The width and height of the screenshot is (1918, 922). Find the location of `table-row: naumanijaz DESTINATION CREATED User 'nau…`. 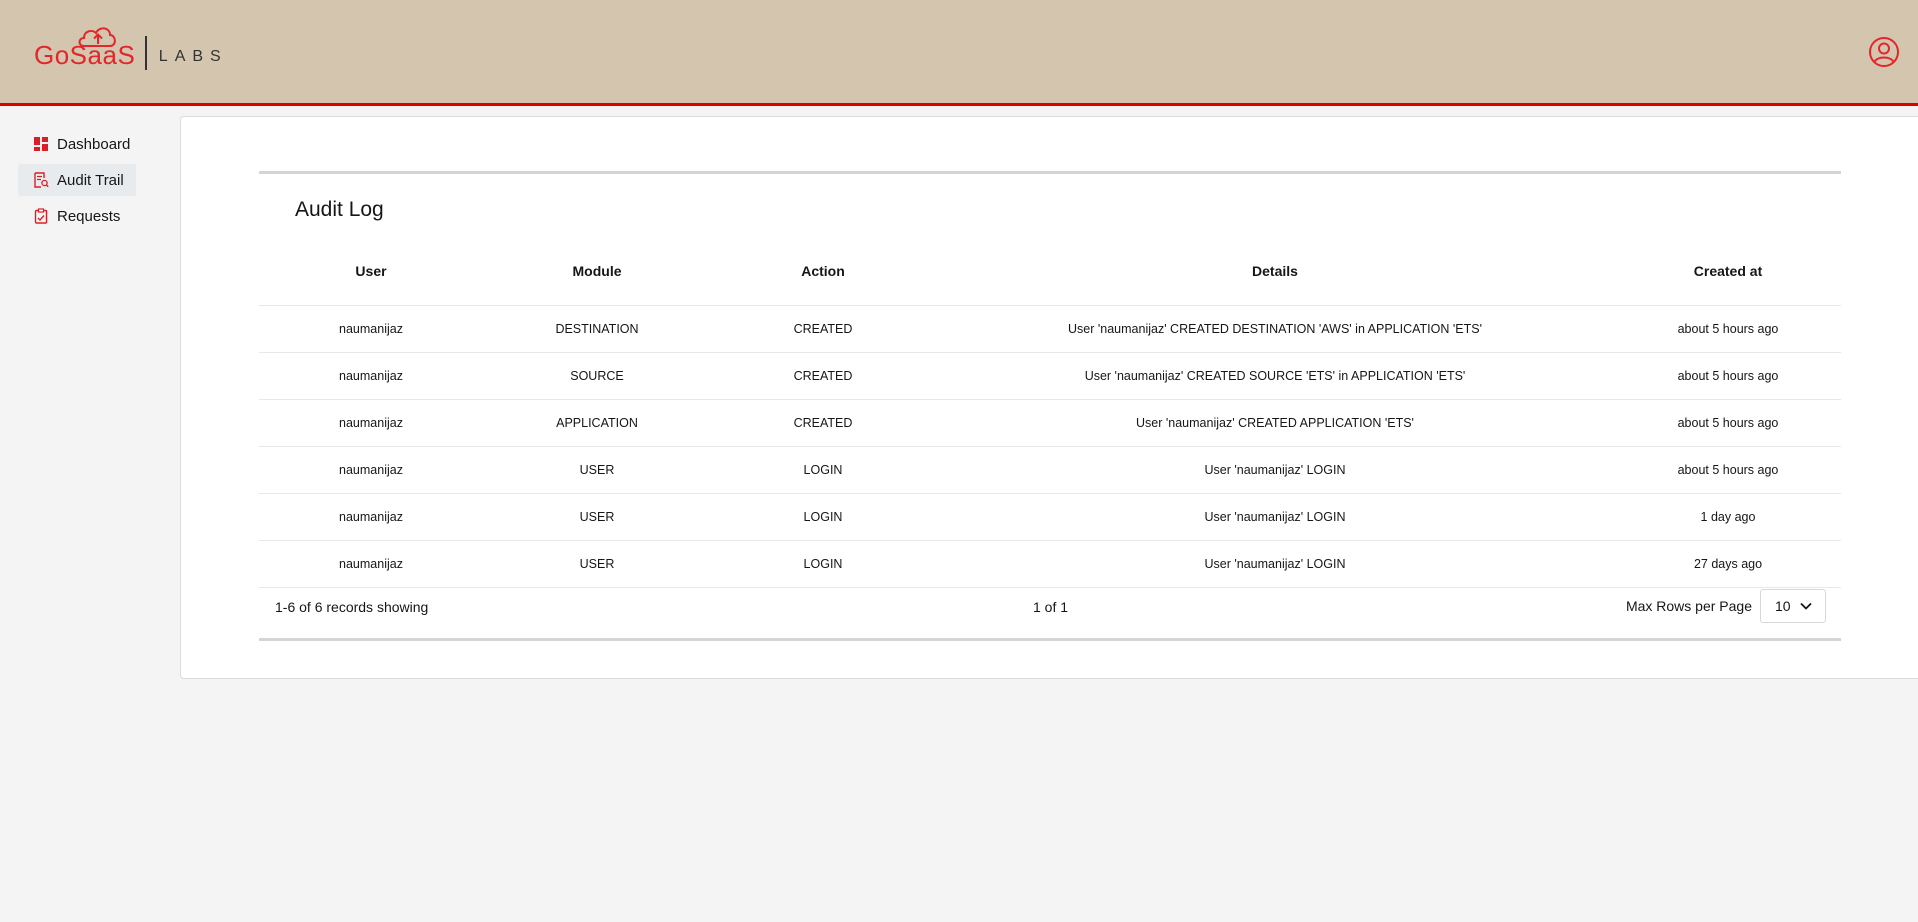

table-row: naumanijaz DESTINATION CREATED User 'nau… is located at coordinates (1050, 329).